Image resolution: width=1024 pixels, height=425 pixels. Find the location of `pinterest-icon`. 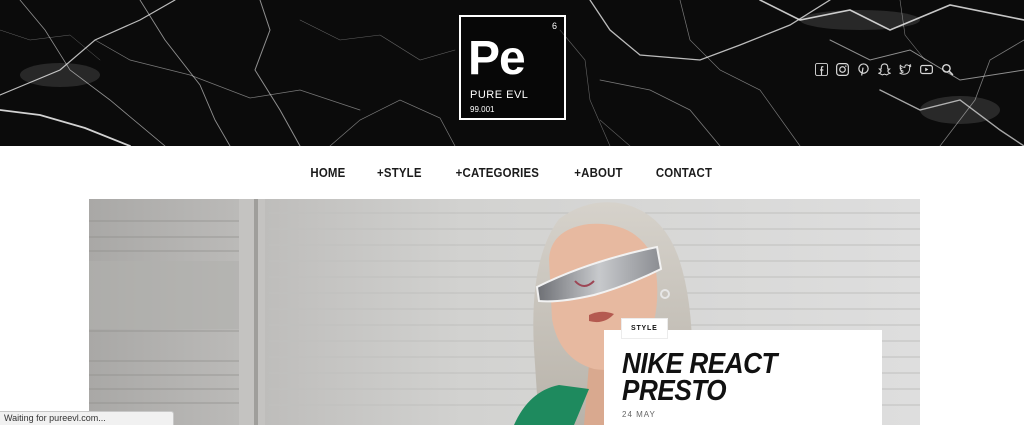

pinterest-icon is located at coordinates (863, 69).